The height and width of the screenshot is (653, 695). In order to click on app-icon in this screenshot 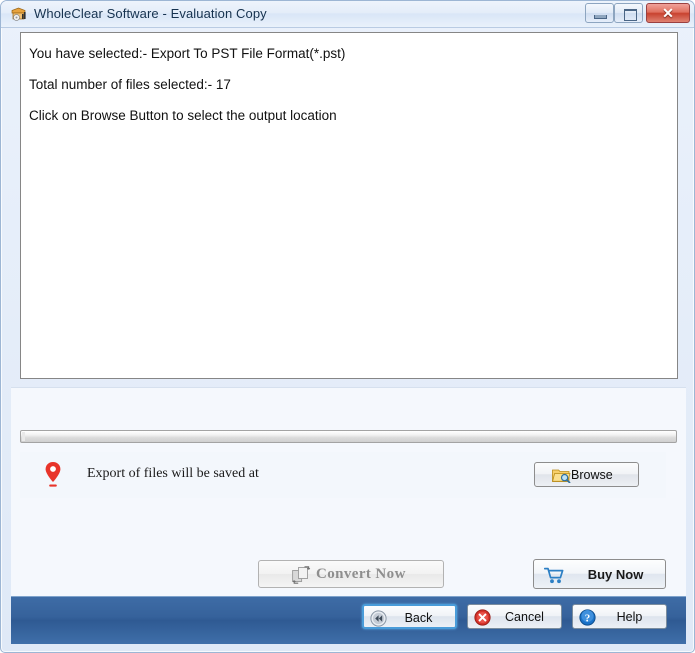, I will do `click(18, 14)`.